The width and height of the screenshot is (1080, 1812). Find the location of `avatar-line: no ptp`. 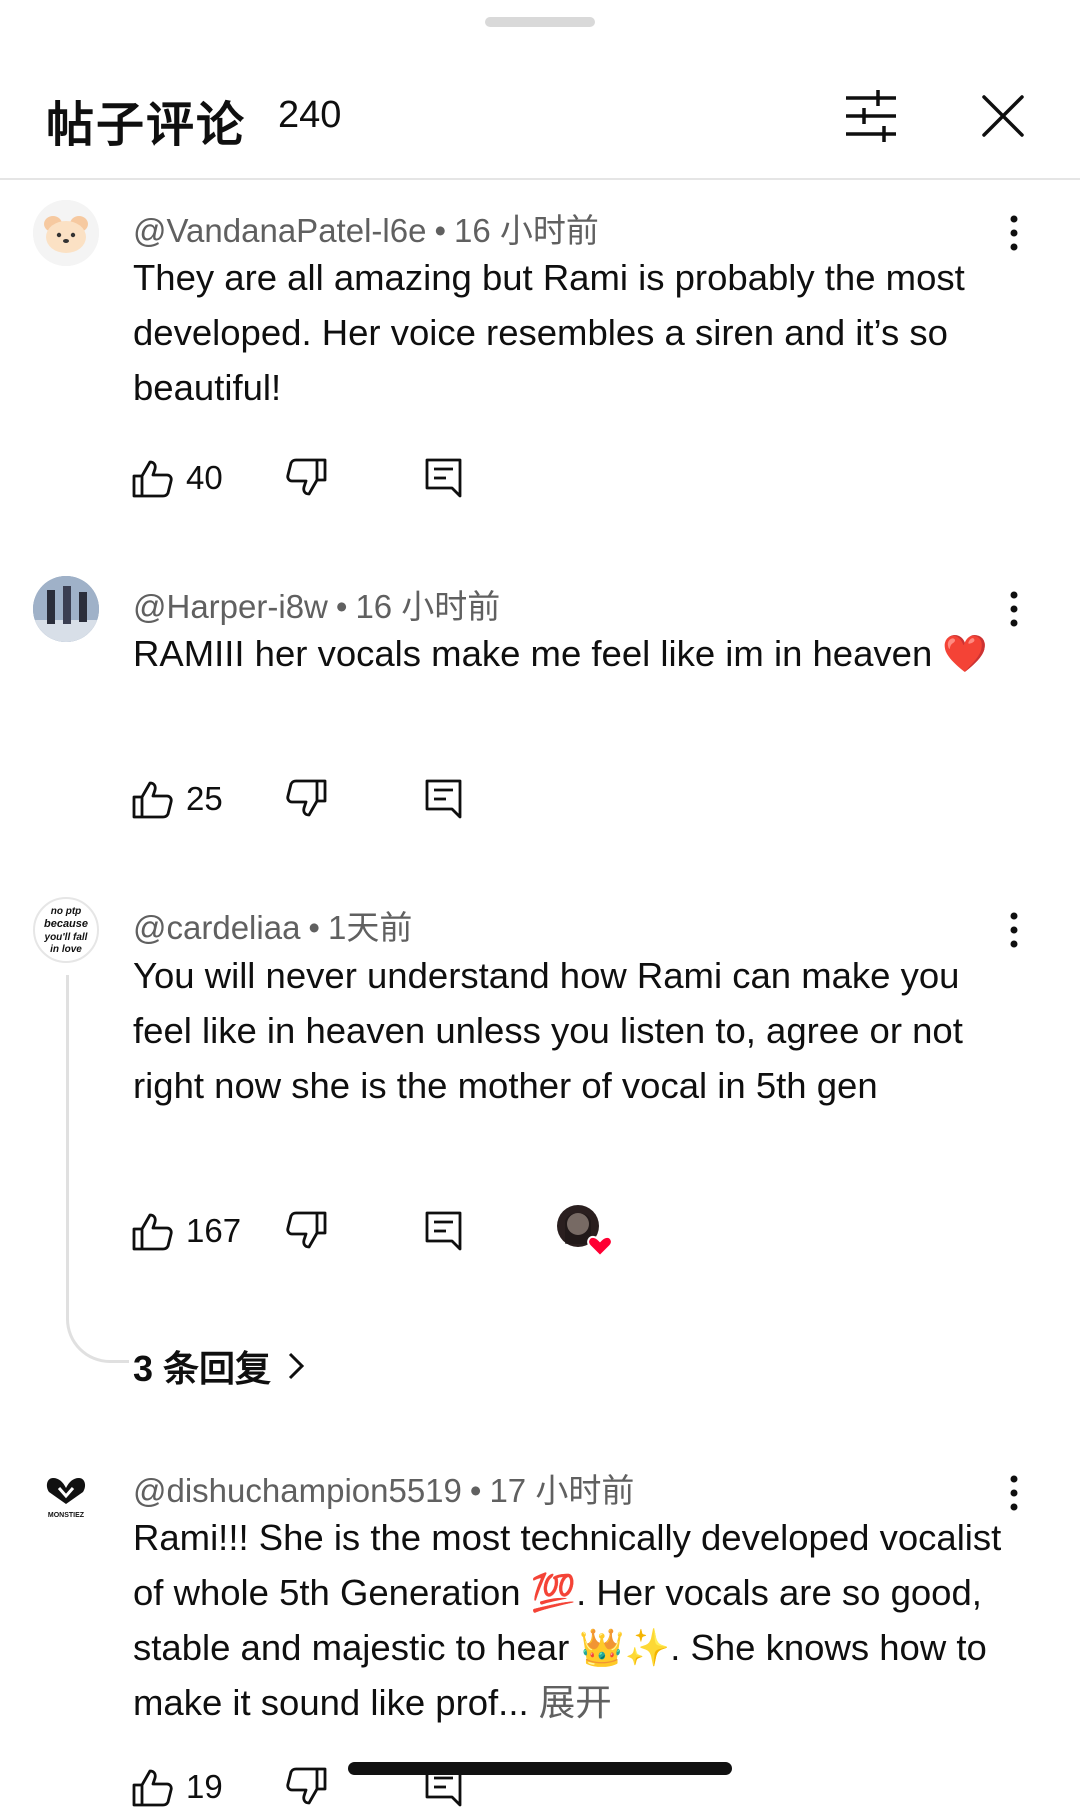

avatar-line: no ptp is located at coordinates (66, 911).